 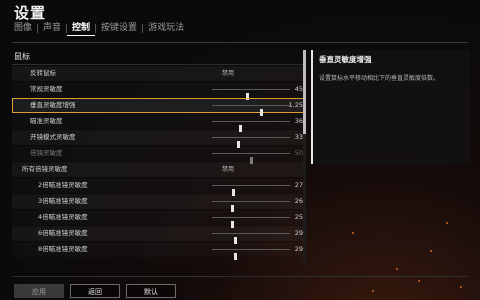 I want to click on tab-graphics: 图像, so click(x=25, y=28).